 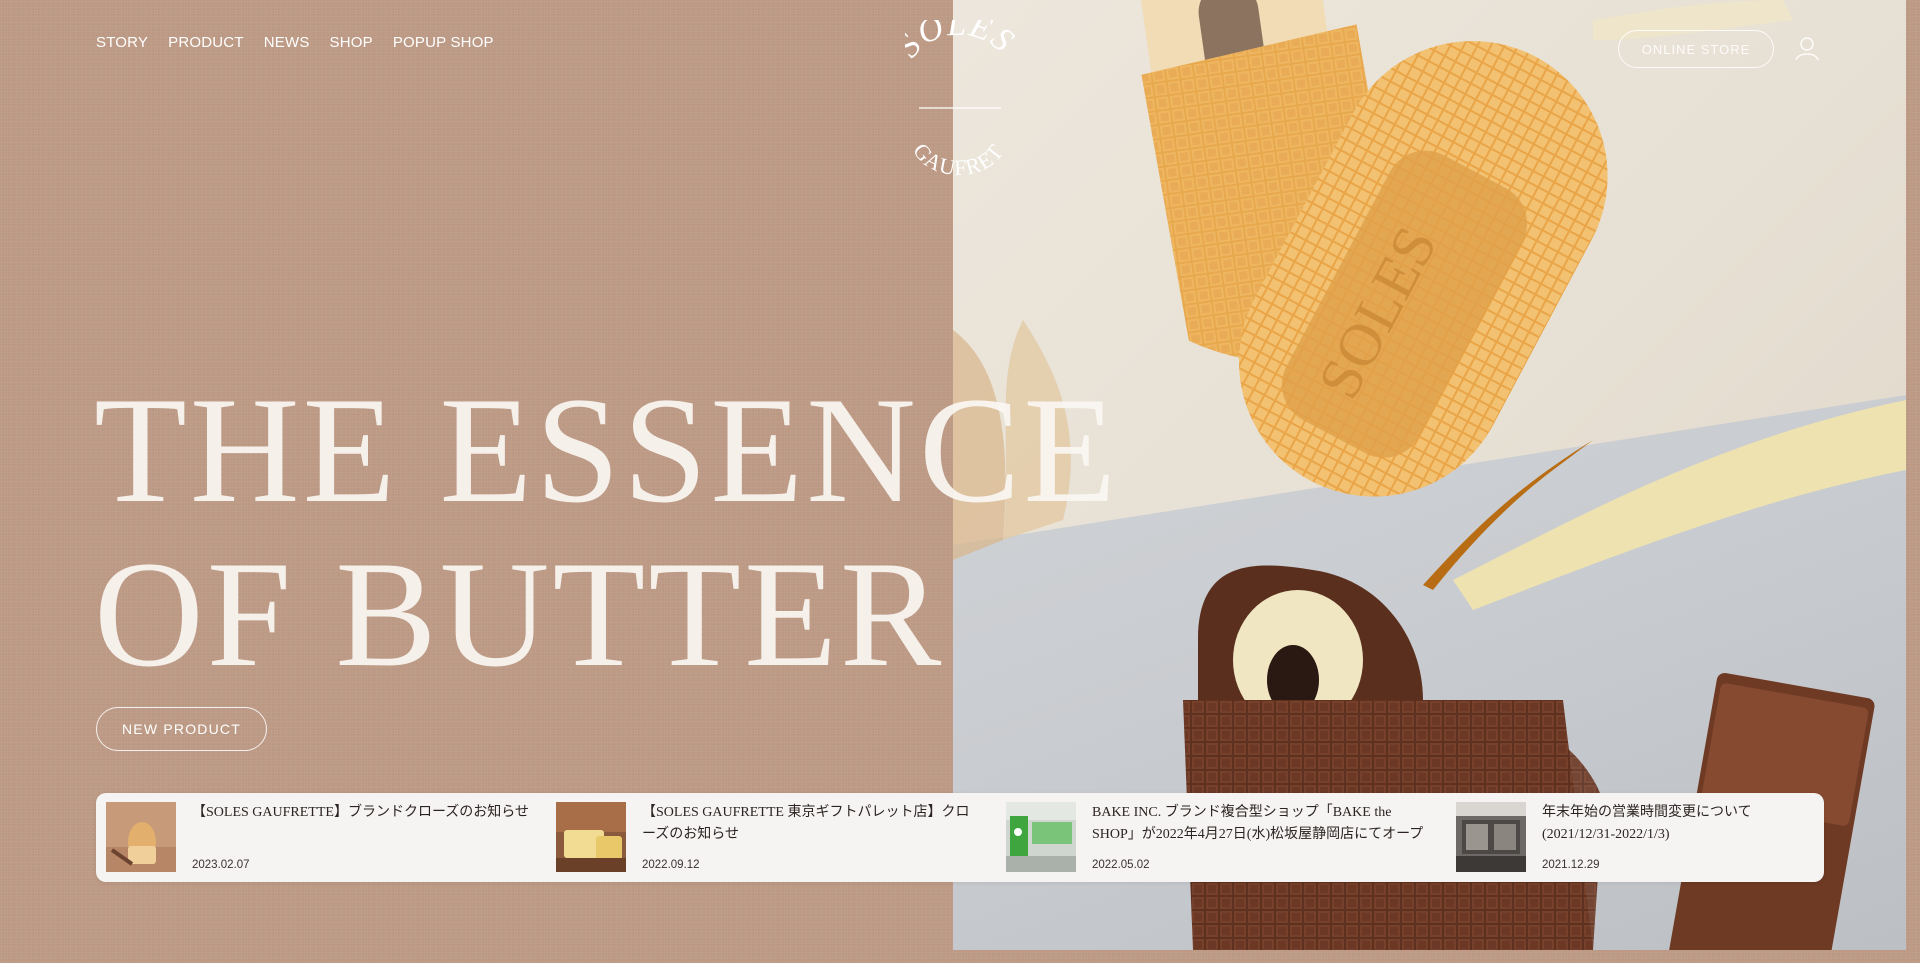 I want to click on nav-story: STORY, so click(x=122, y=42).